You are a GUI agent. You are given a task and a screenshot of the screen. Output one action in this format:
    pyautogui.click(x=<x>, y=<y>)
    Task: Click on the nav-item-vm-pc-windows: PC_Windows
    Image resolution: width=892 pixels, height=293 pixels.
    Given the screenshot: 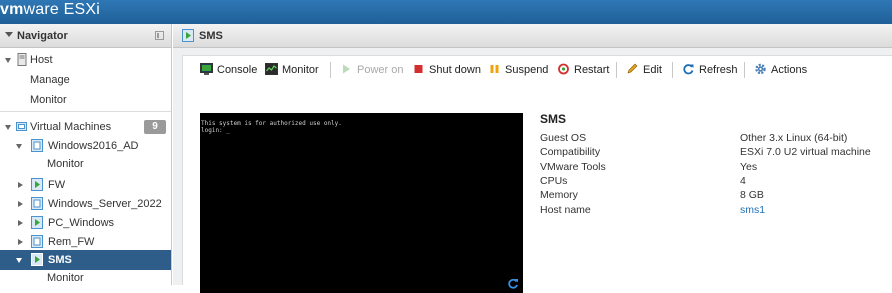 What is the action you would take?
    pyautogui.click(x=85, y=223)
    